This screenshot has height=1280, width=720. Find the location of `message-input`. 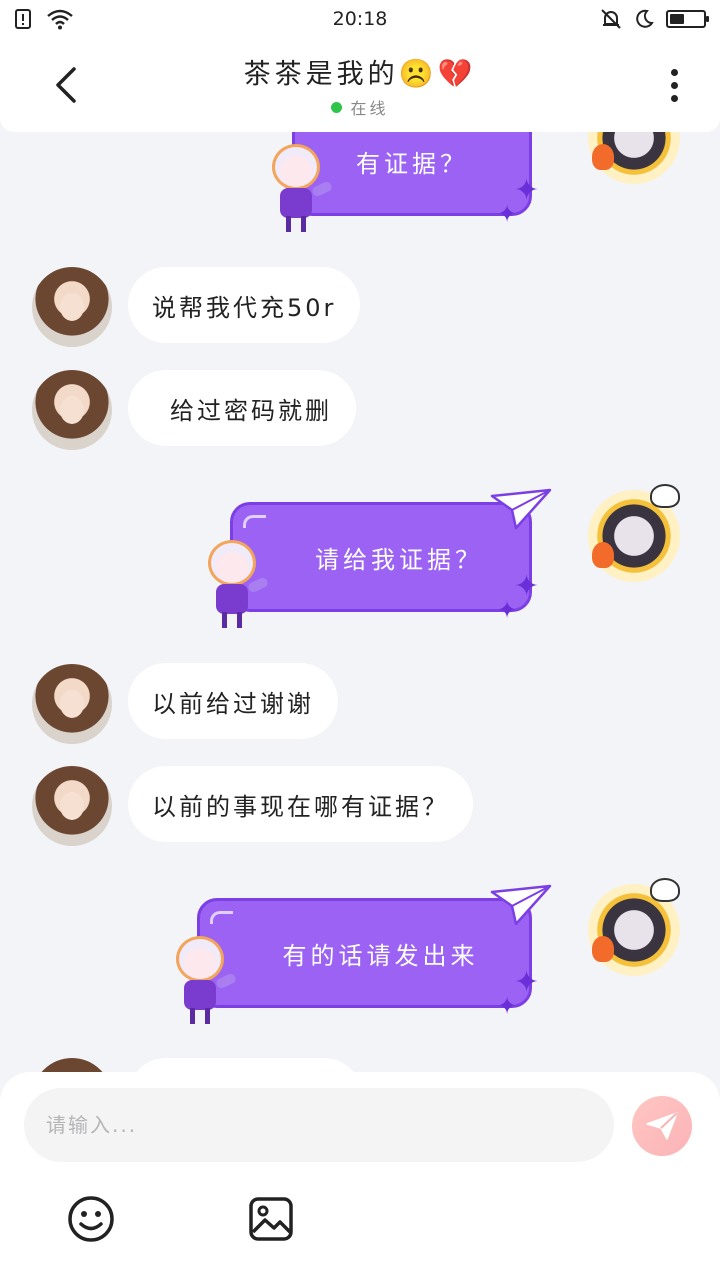

message-input is located at coordinates (319, 1125).